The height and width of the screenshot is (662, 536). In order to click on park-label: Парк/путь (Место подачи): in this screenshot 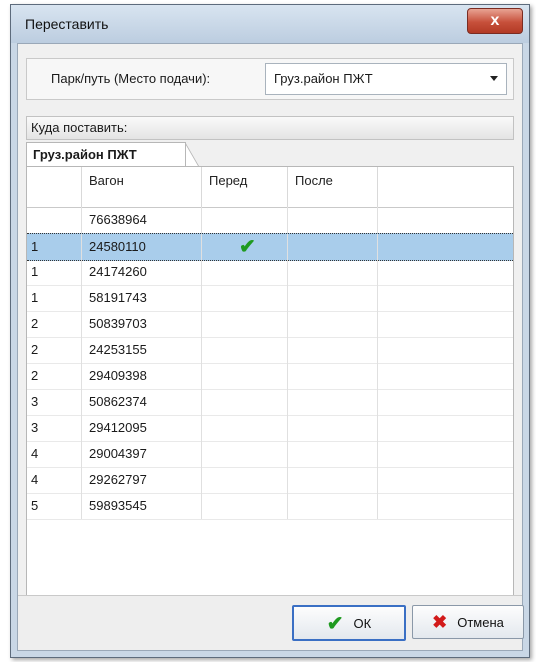, I will do `click(131, 78)`.